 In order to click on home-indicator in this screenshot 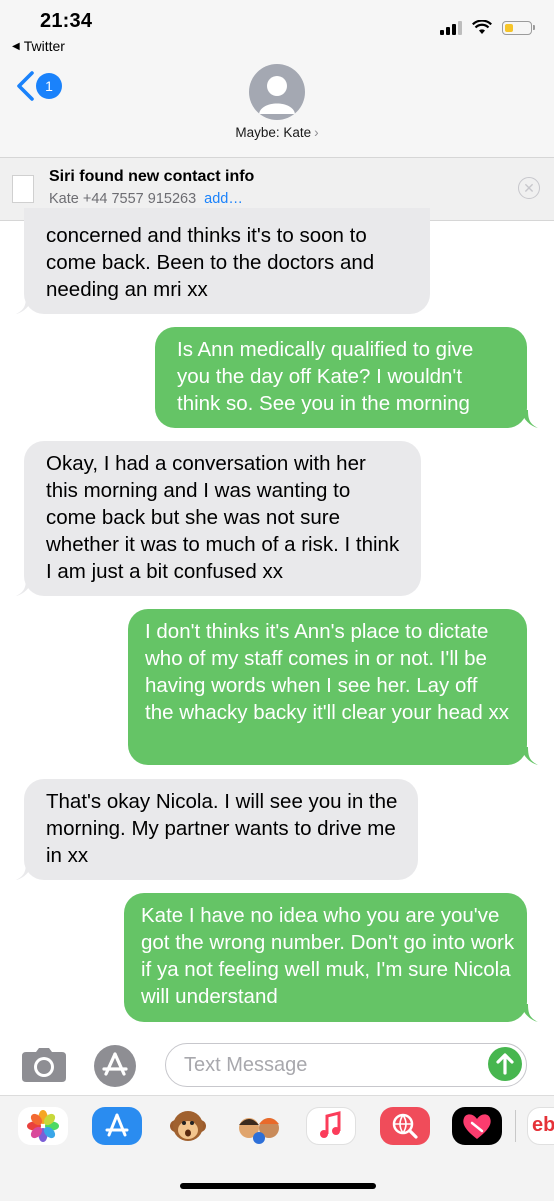, I will do `click(278, 1186)`.